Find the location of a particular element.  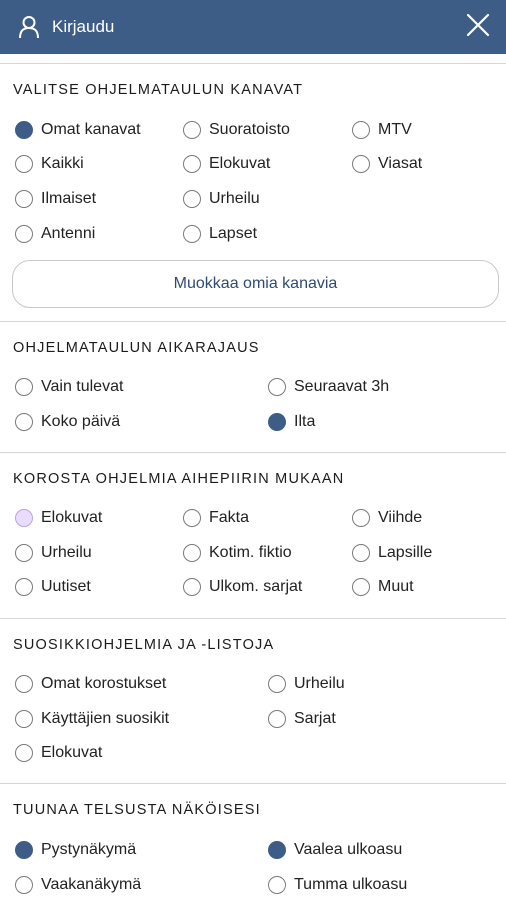

option-antenni: Antenni is located at coordinates (55, 234).